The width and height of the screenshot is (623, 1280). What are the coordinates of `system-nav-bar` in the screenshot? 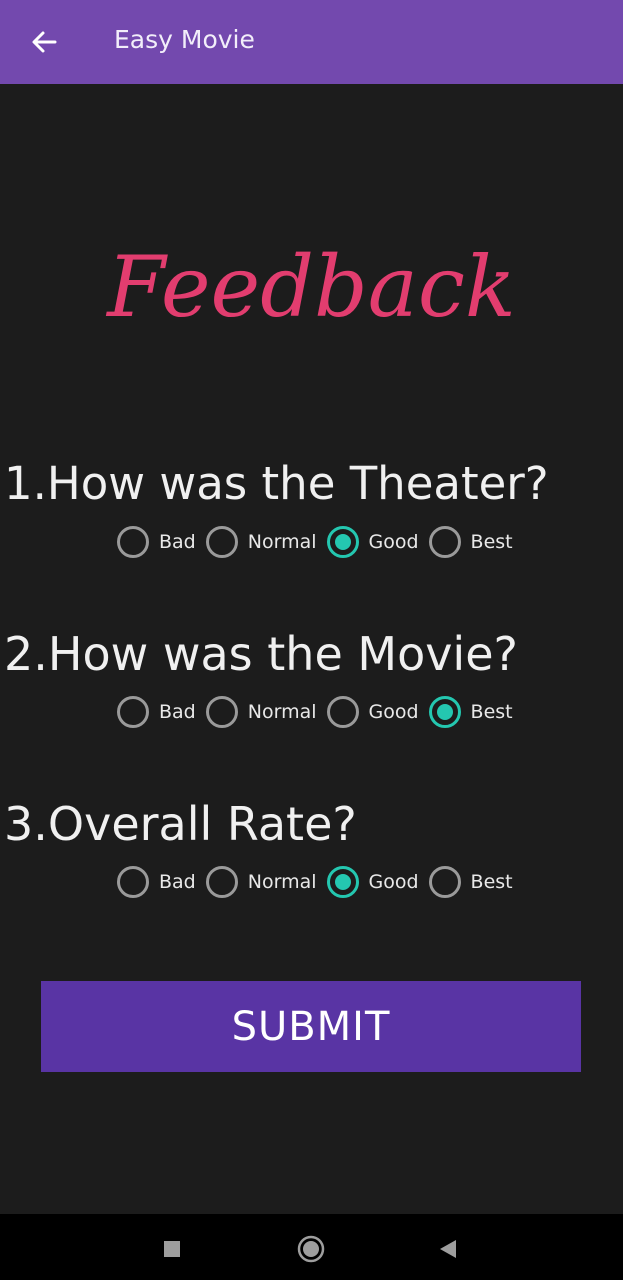 It's located at (311, 1247).